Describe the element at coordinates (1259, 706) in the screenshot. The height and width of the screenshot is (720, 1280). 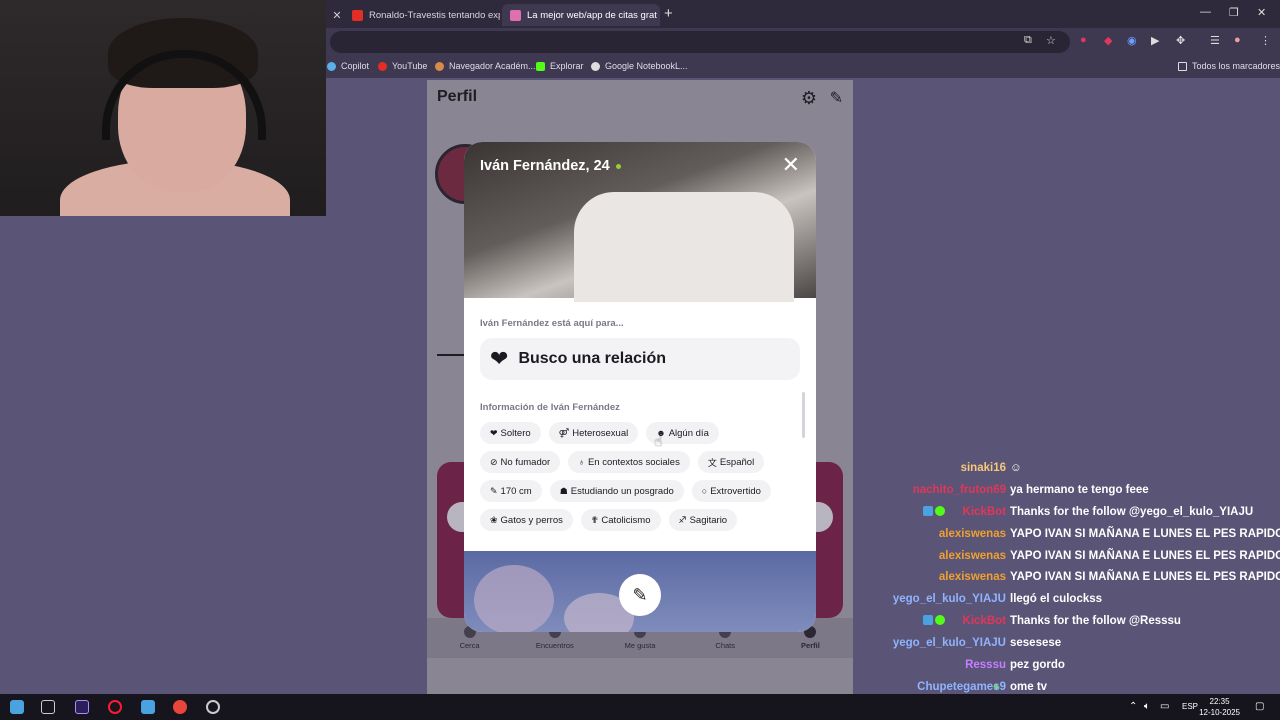
I see `notification-icon: ▢` at that location.